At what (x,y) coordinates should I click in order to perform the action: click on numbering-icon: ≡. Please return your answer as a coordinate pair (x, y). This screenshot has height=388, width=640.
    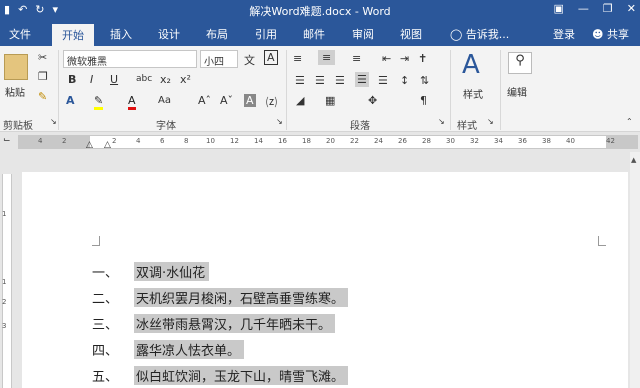
    Looking at the image, I should click on (327, 57).